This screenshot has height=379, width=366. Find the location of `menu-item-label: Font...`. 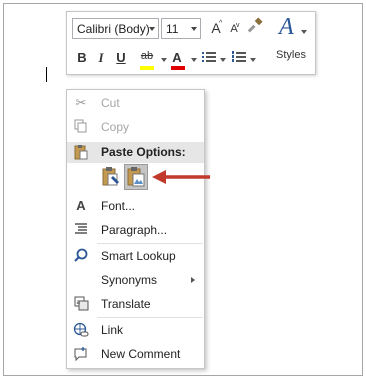

menu-item-label: Font... is located at coordinates (118, 206).